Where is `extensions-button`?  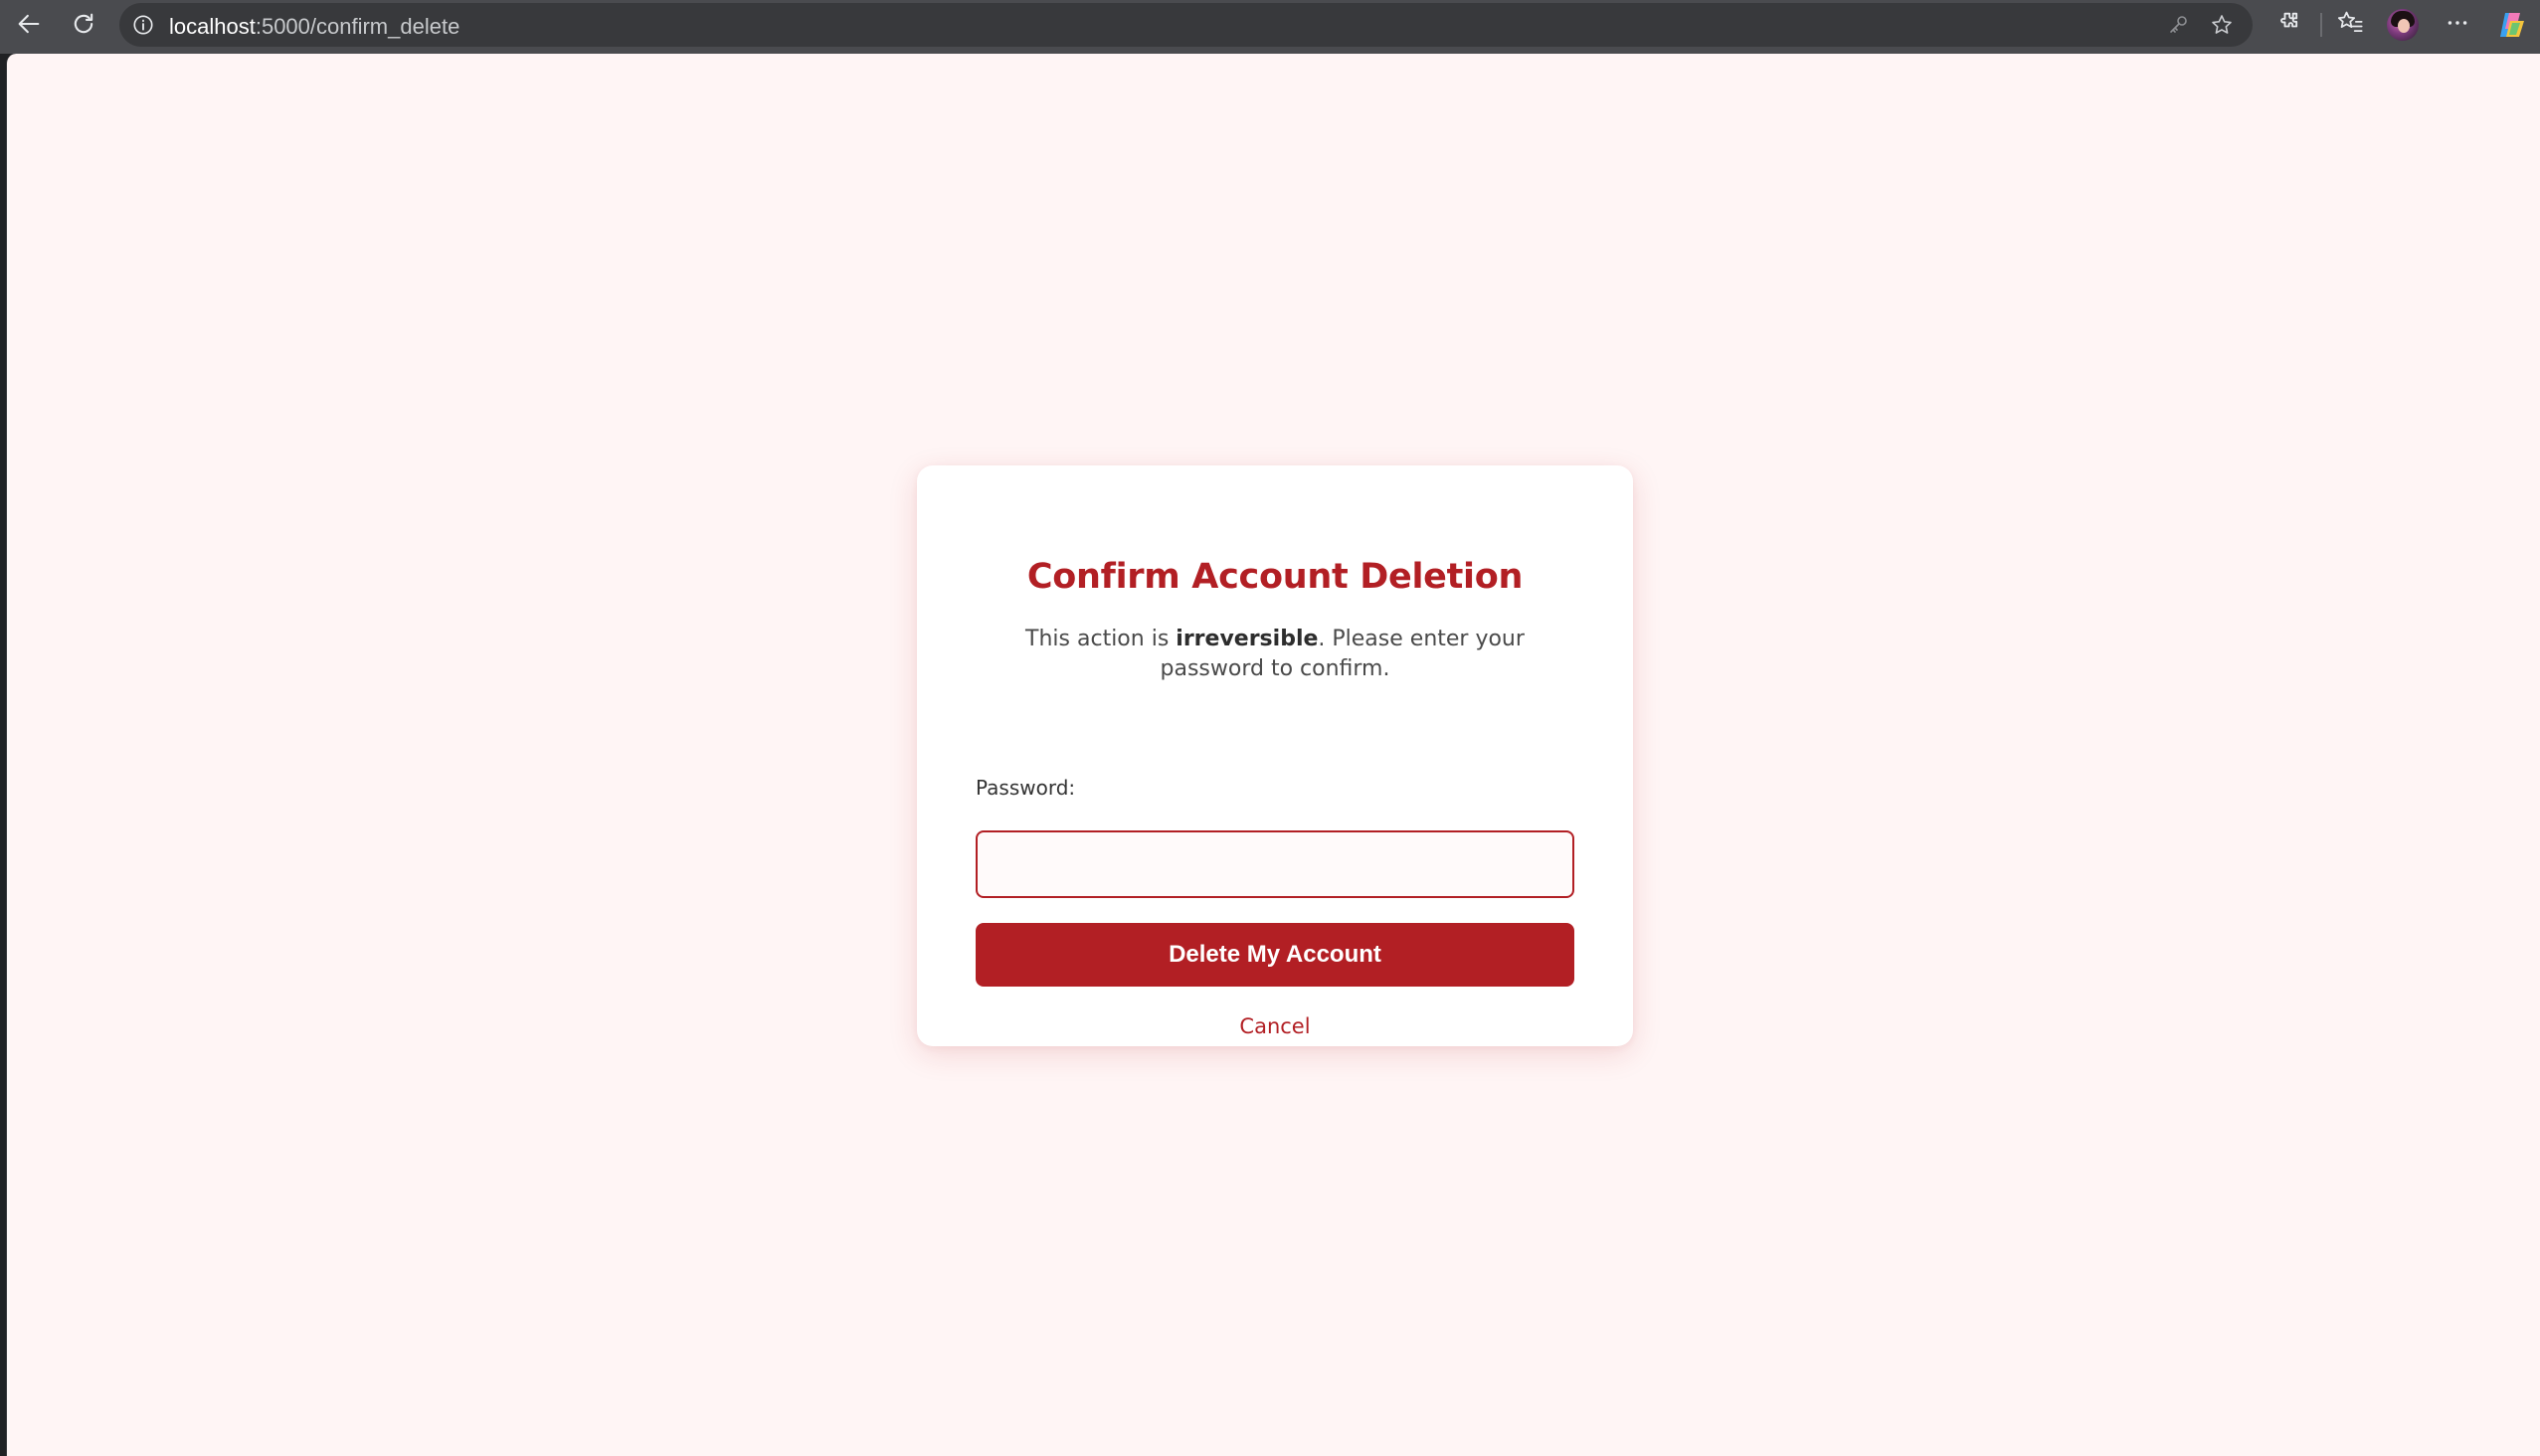 extensions-button is located at coordinates (2288, 23).